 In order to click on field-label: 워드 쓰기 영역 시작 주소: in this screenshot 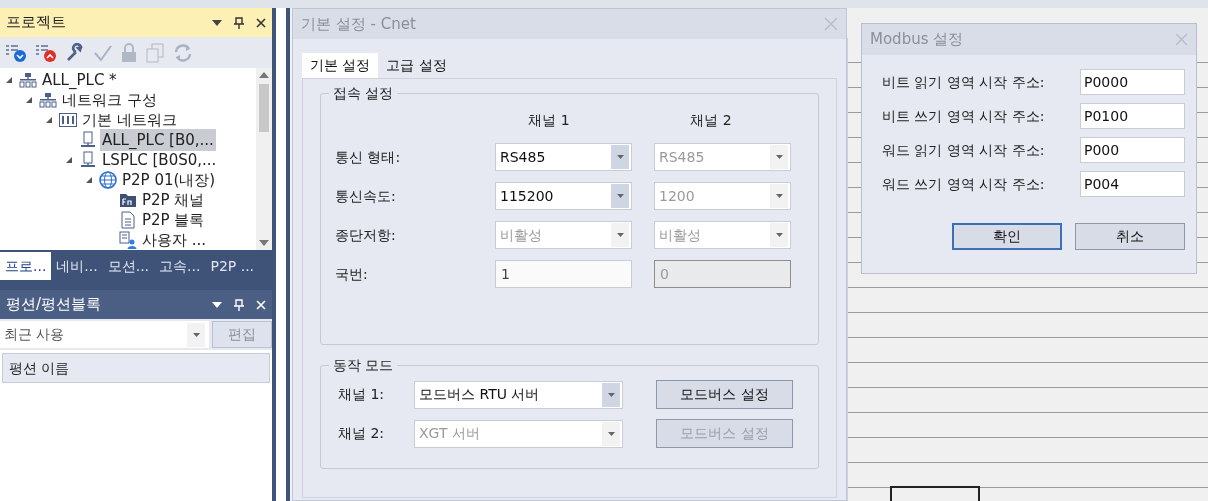, I will do `click(964, 184)`.